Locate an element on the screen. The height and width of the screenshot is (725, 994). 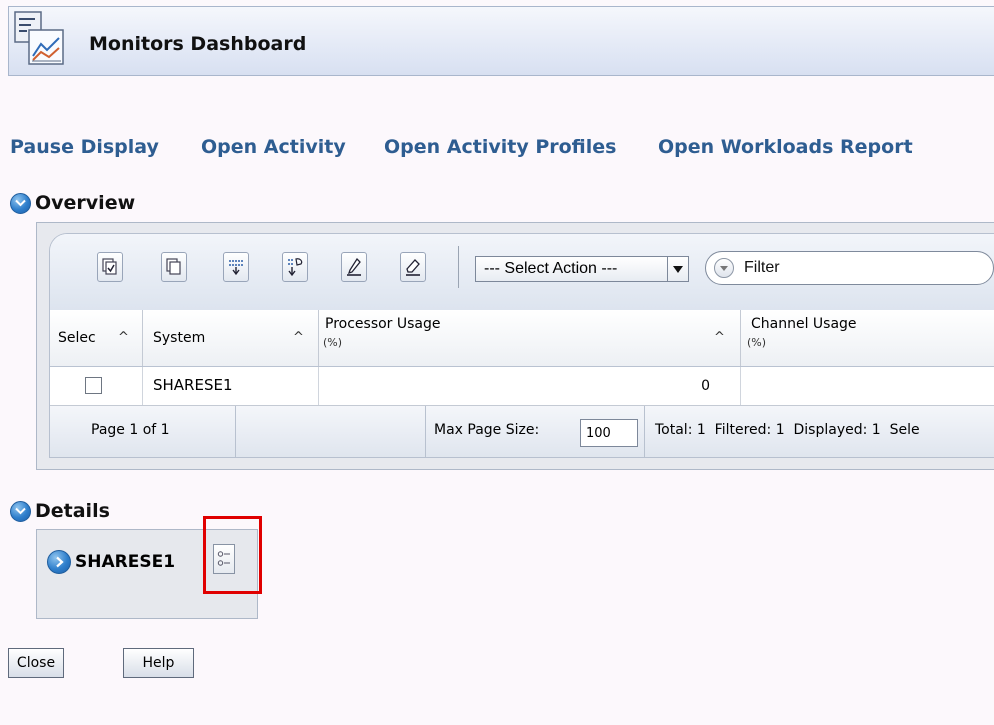
filter-menu-icon is located at coordinates (724, 268).